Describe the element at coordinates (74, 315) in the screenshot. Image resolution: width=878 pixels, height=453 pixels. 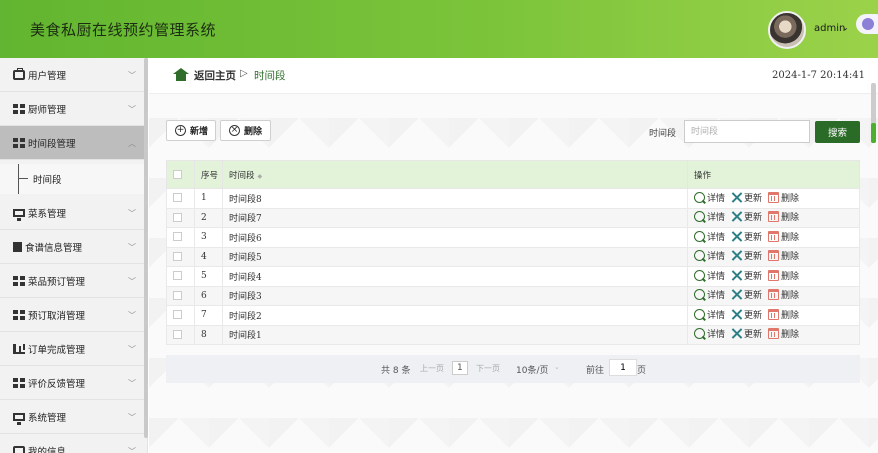
I see `sidebar-item-booking-cancel: 预订取消管理 ﹀` at that location.